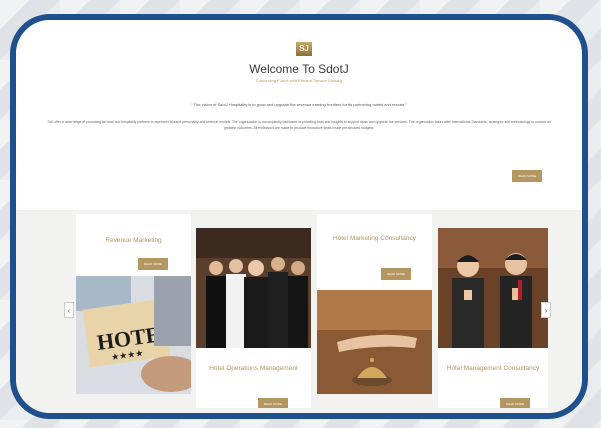 The image size is (601, 428). What do you see at coordinates (493, 288) in the screenshot?
I see `greeting-staff-photo` at bounding box center [493, 288].